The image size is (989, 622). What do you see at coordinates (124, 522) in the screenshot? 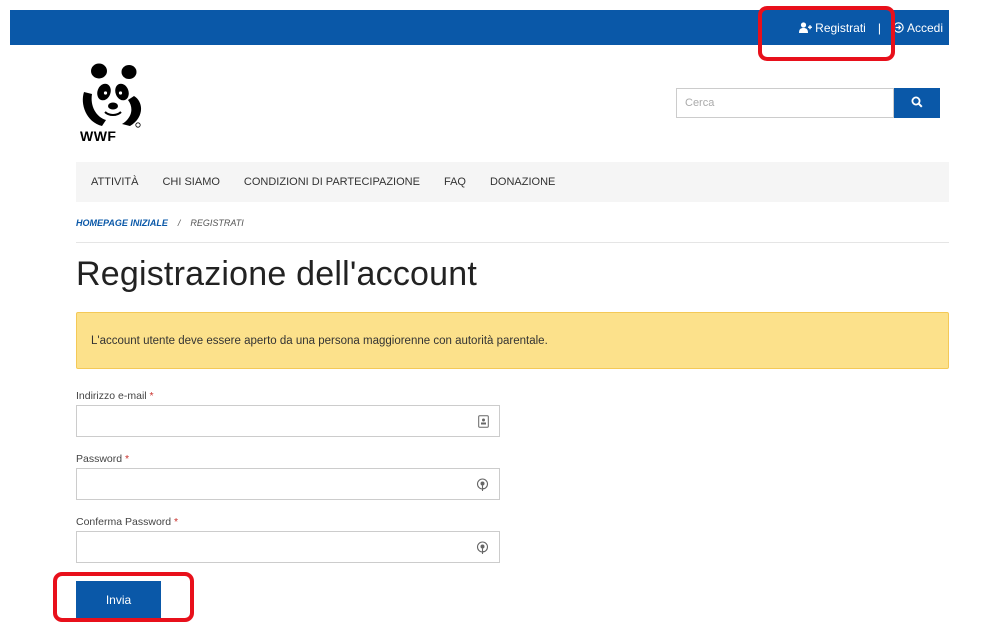
I see `confirm-password-label-text: Conferma Password` at bounding box center [124, 522].